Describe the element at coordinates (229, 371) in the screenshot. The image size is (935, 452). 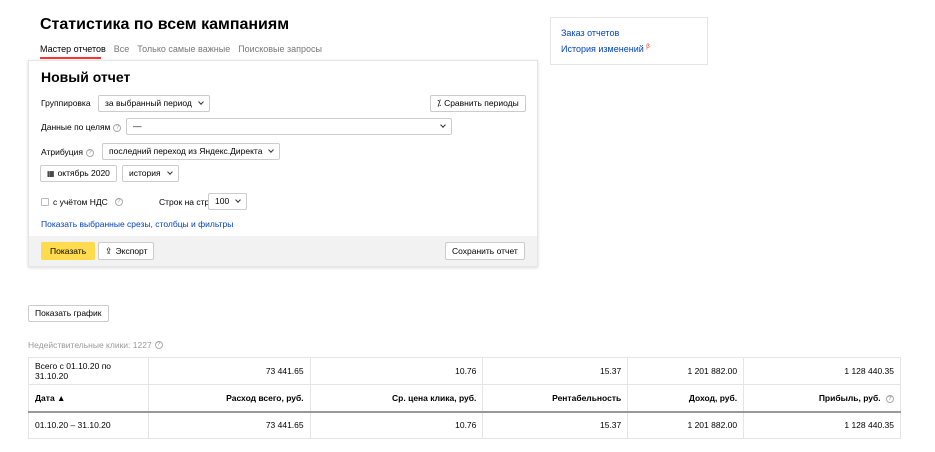
I see `total-cell: 73 441.65` at that location.